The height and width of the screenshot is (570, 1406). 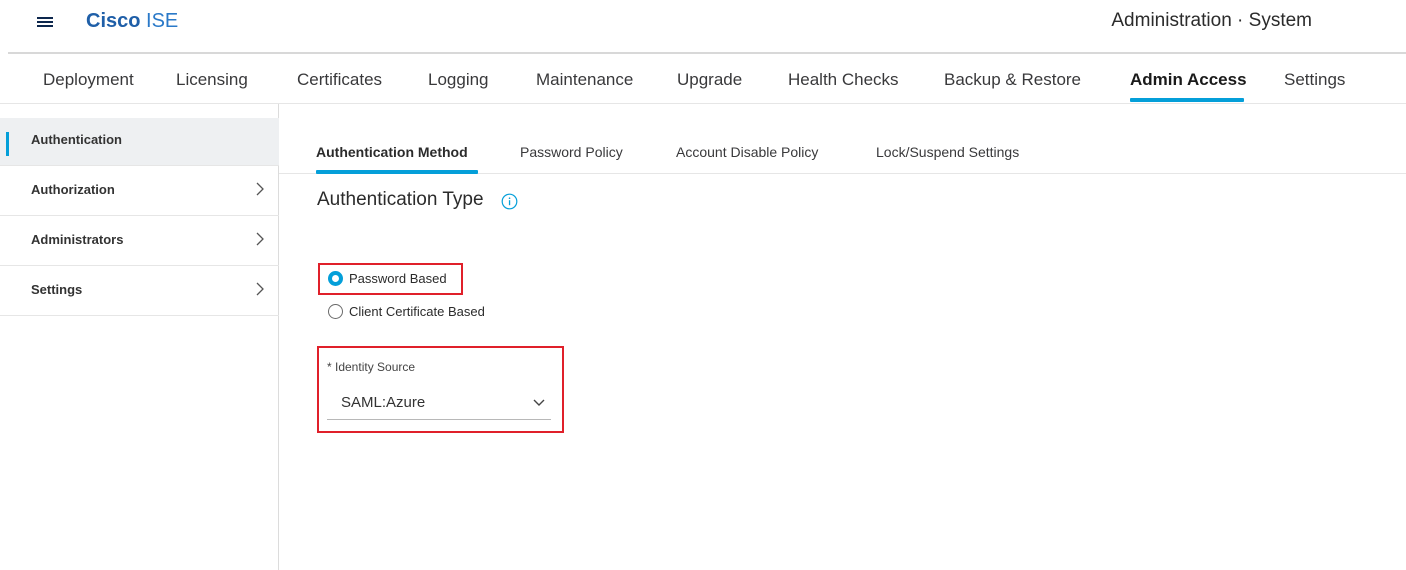 I want to click on sidebar-item-settings: Settings, so click(x=139, y=291).